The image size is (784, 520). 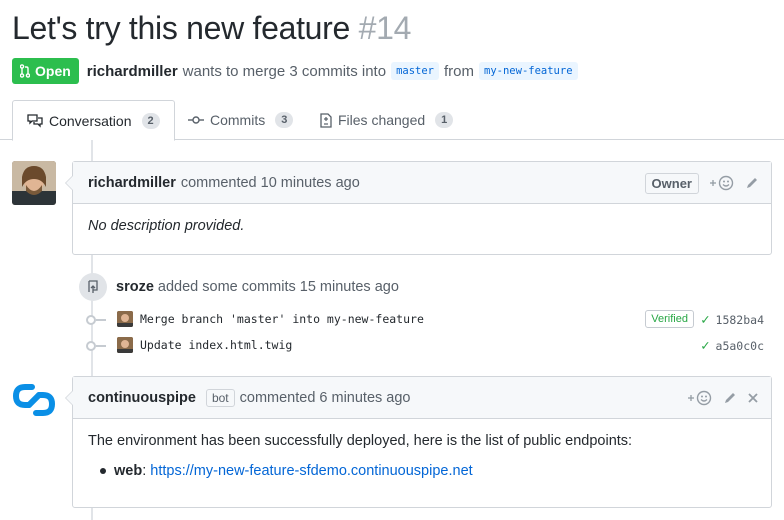 I want to click on tab-conversation: Conversation 2, so click(x=93, y=120).